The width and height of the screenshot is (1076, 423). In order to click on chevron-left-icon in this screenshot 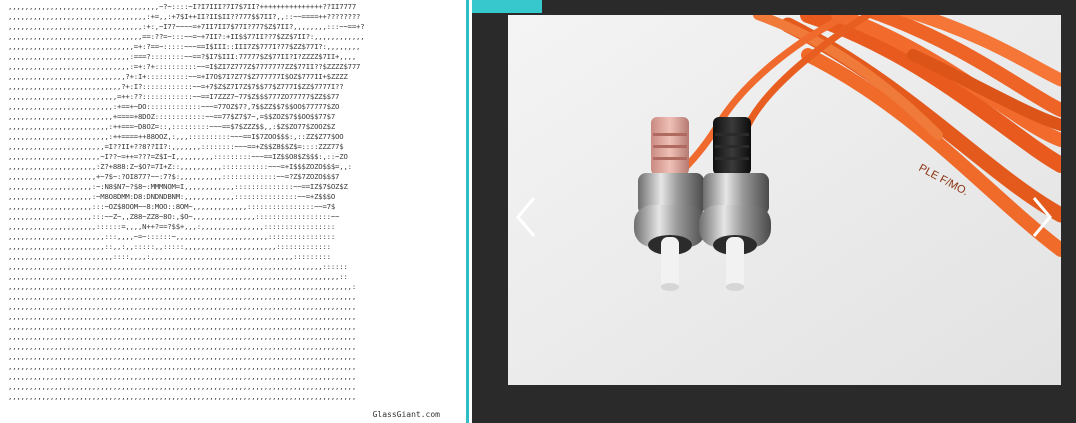, I will do `click(526, 217)`.